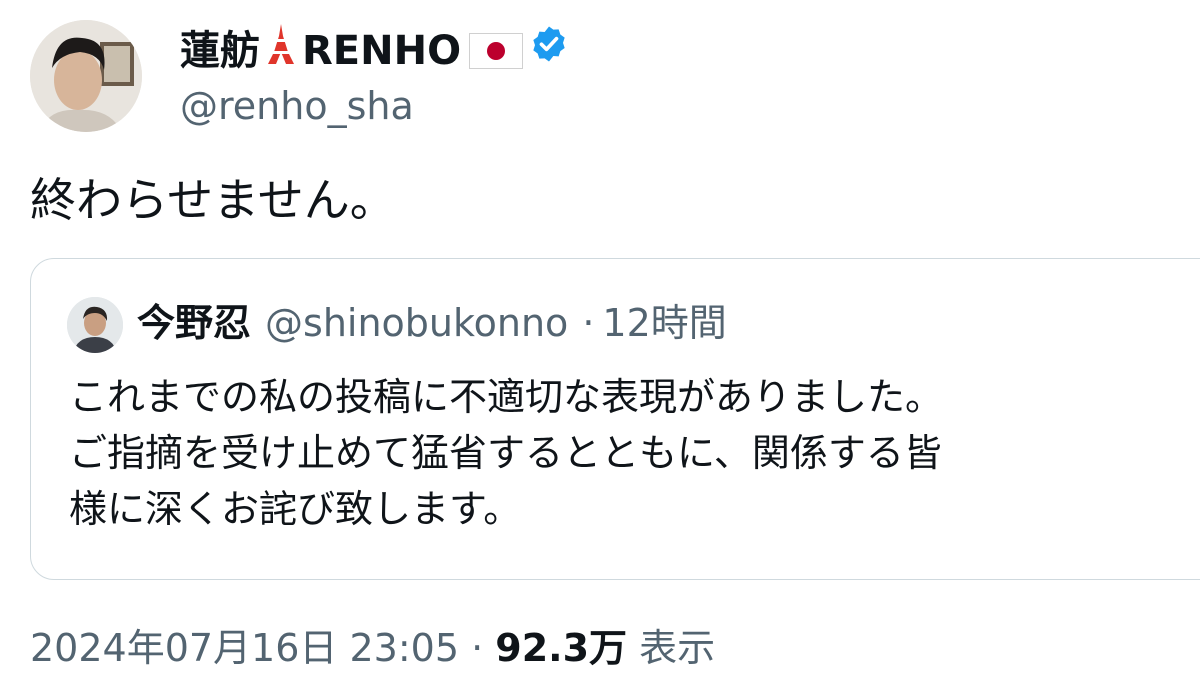 This screenshot has height=696, width=1200. Describe the element at coordinates (496, 50) in the screenshot. I see `japan-flag-icon` at that location.